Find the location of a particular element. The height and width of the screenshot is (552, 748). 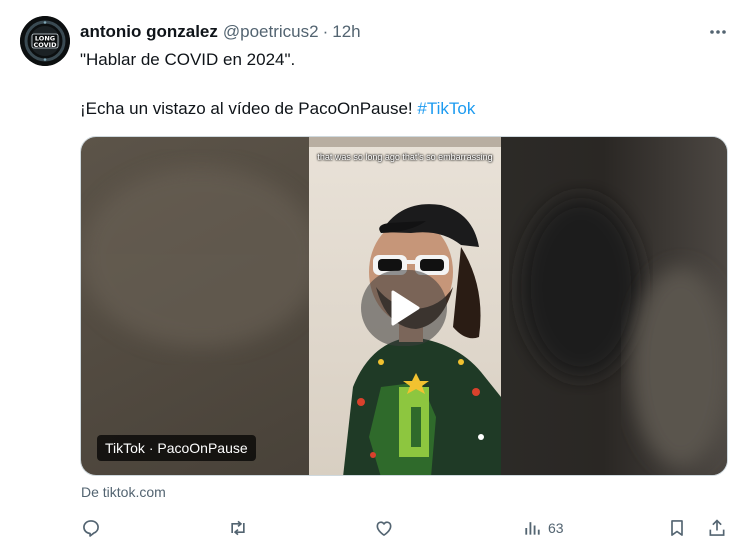

share-button is located at coordinates (717, 528).